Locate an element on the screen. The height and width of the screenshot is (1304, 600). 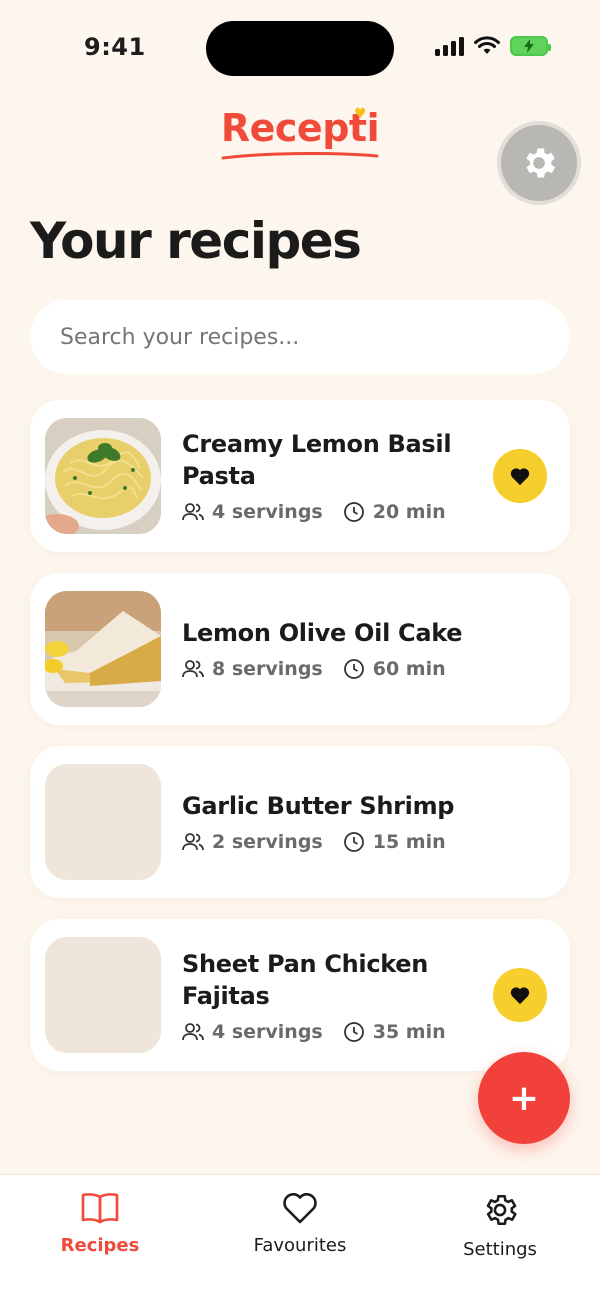
logo-heart-icon: ♥ is located at coordinates (360, 114).